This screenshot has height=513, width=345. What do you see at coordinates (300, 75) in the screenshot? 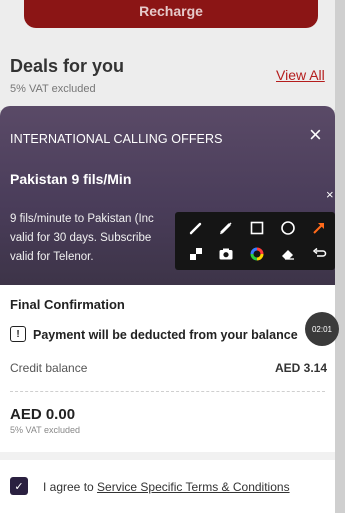
I see `view-all-link: View All` at bounding box center [300, 75].